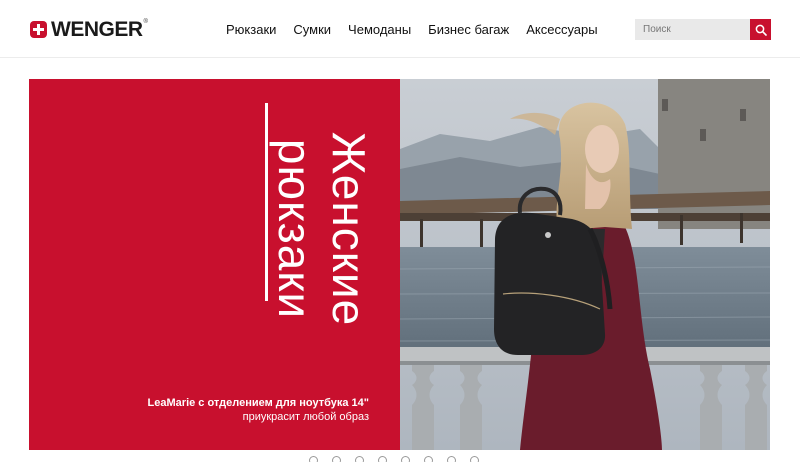 The width and height of the screenshot is (800, 462). Describe the element at coordinates (468, 30) in the screenshot. I see `nav-item-business-luggage: Бизнес багаж` at that location.